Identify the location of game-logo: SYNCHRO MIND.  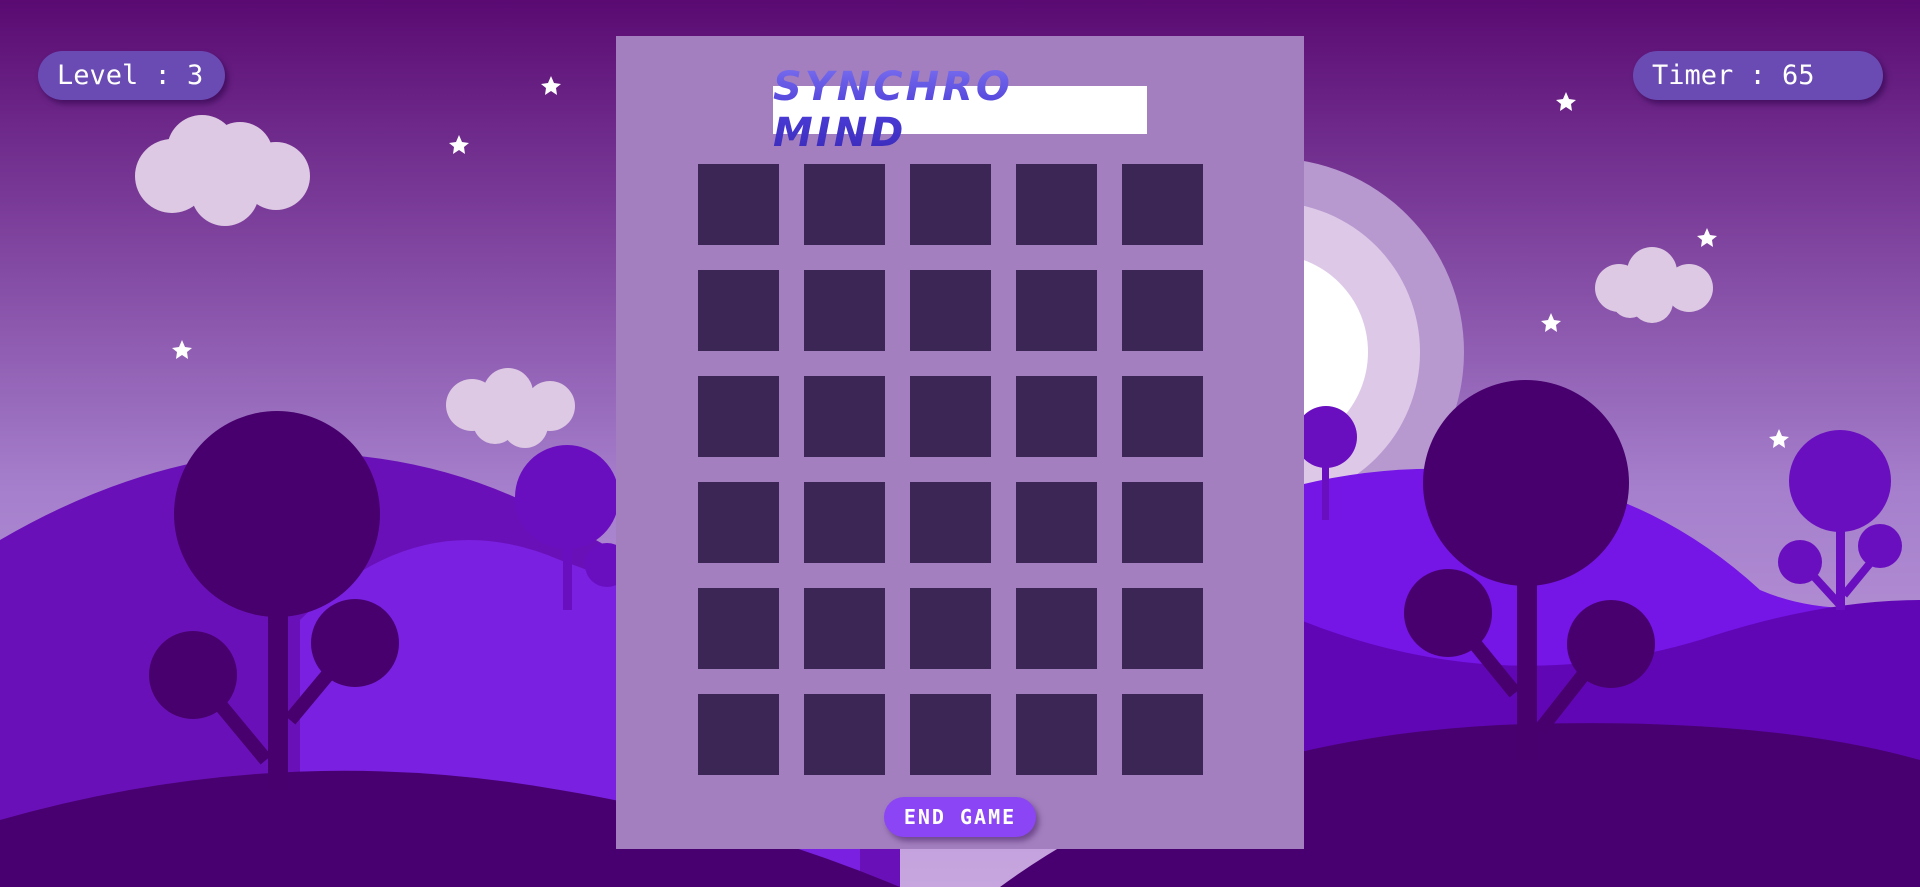
(960, 110).